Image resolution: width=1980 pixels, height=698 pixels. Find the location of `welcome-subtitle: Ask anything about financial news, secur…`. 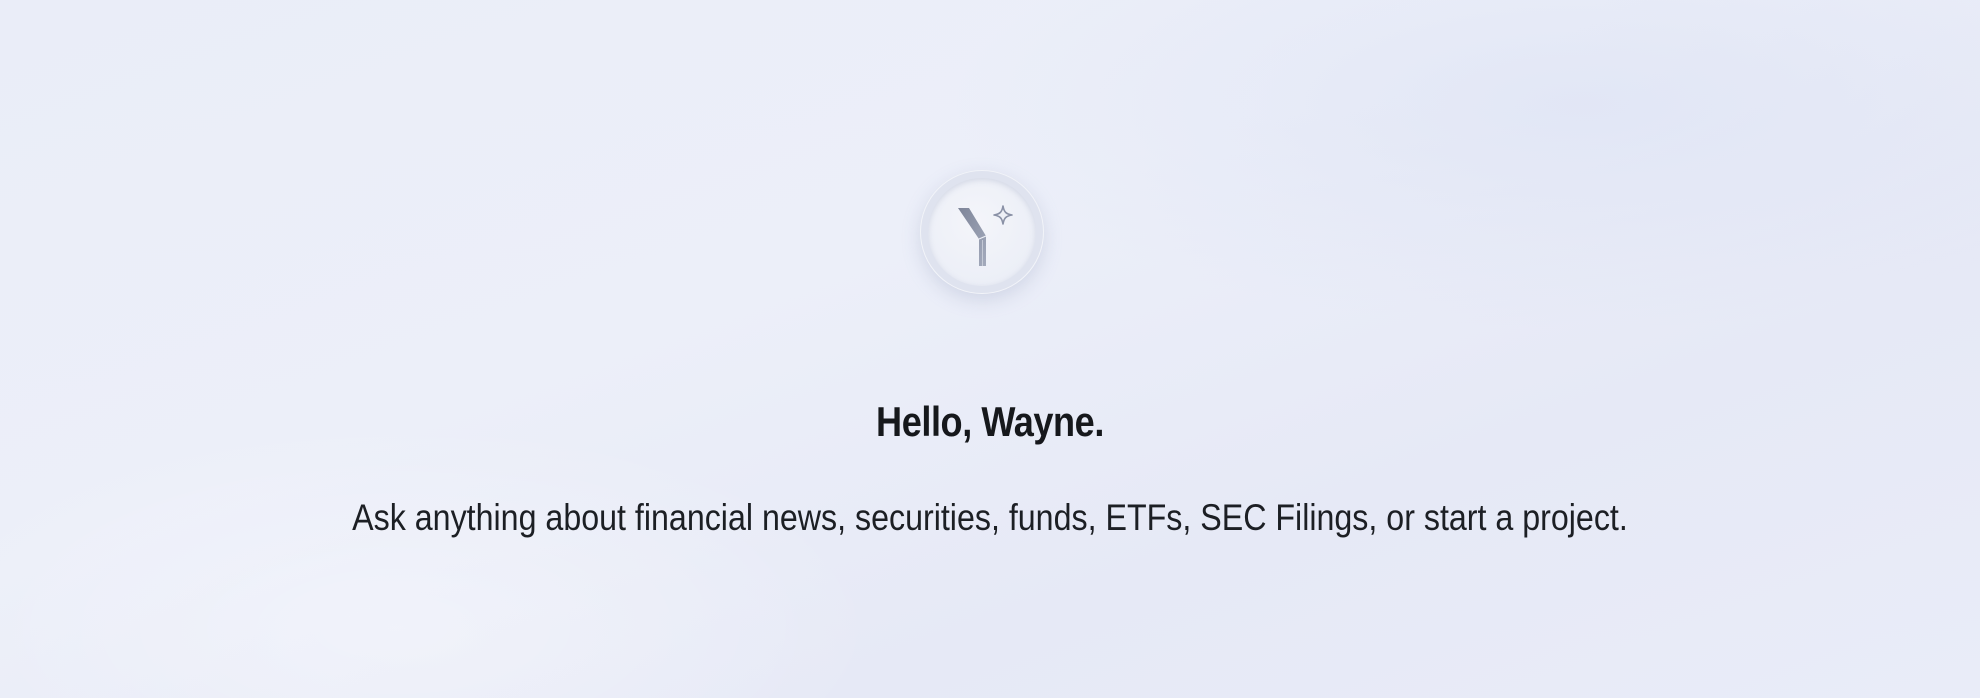

welcome-subtitle: Ask anything about financial news, secur… is located at coordinates (990, 517).